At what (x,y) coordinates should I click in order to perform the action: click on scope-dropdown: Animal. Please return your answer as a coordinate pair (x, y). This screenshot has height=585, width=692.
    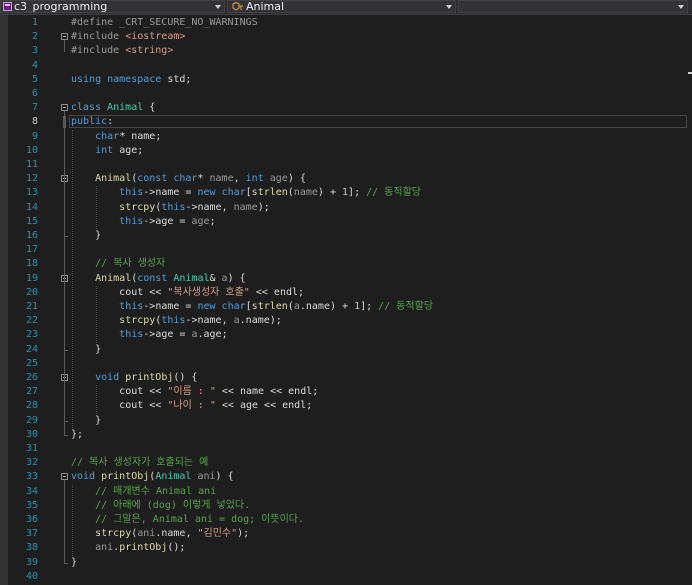
    Looking at the image, I should click on (341, 6).